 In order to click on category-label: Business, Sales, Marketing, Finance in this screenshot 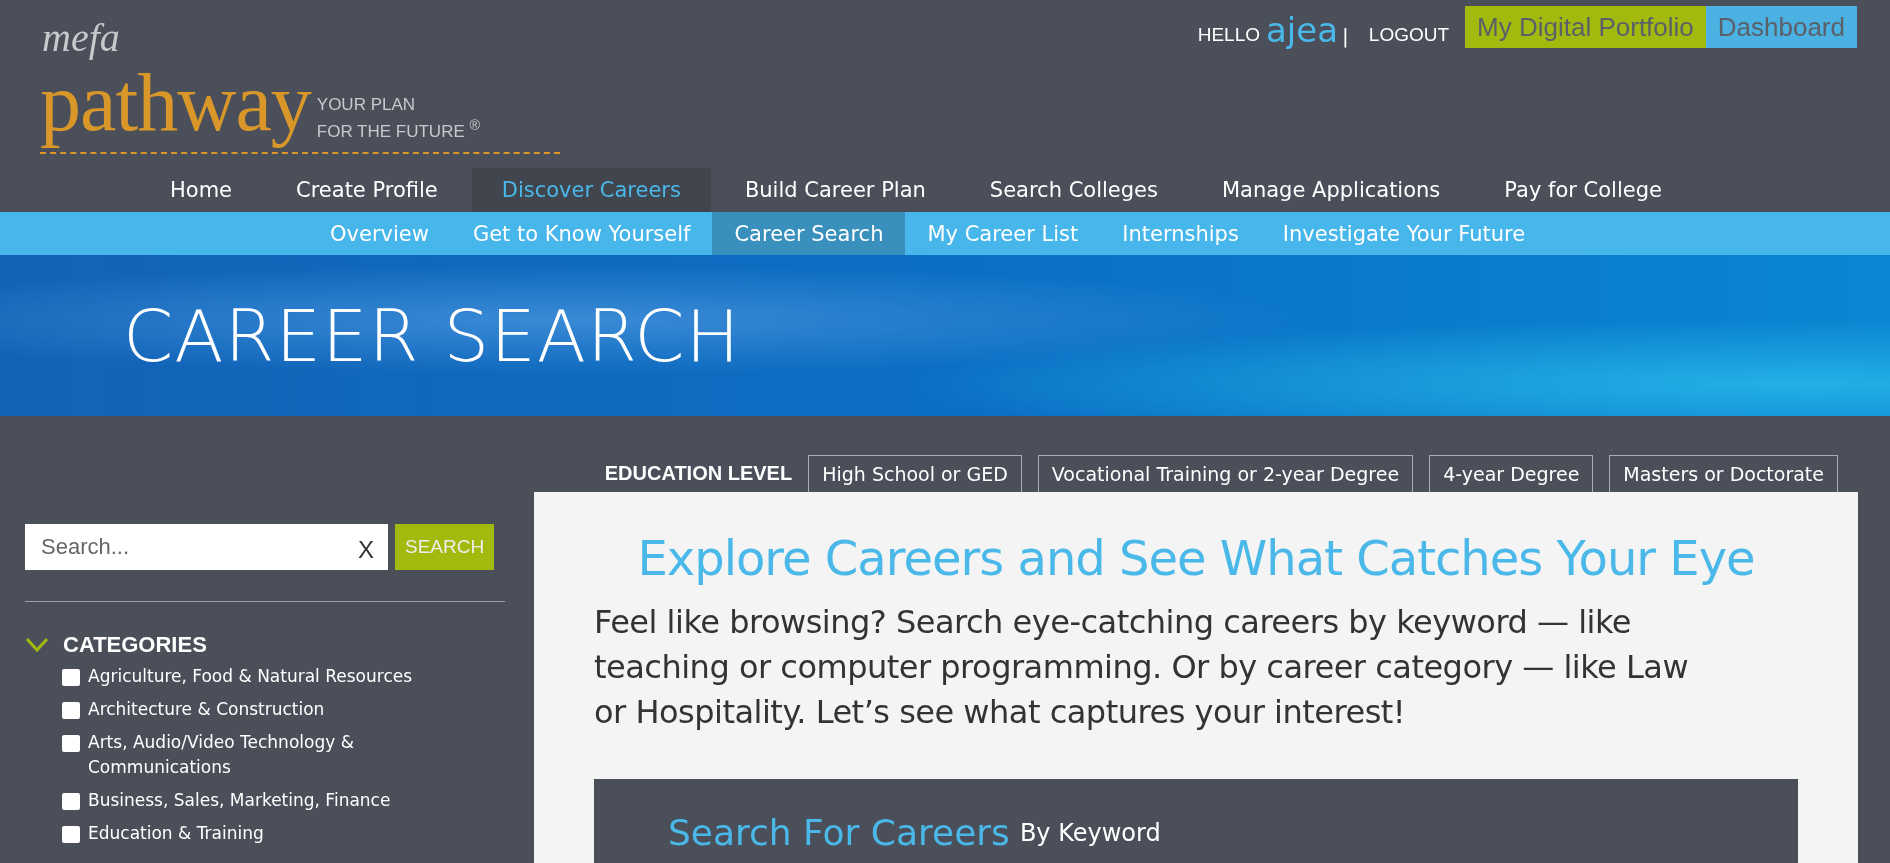, I will do `click(240, 800)`.